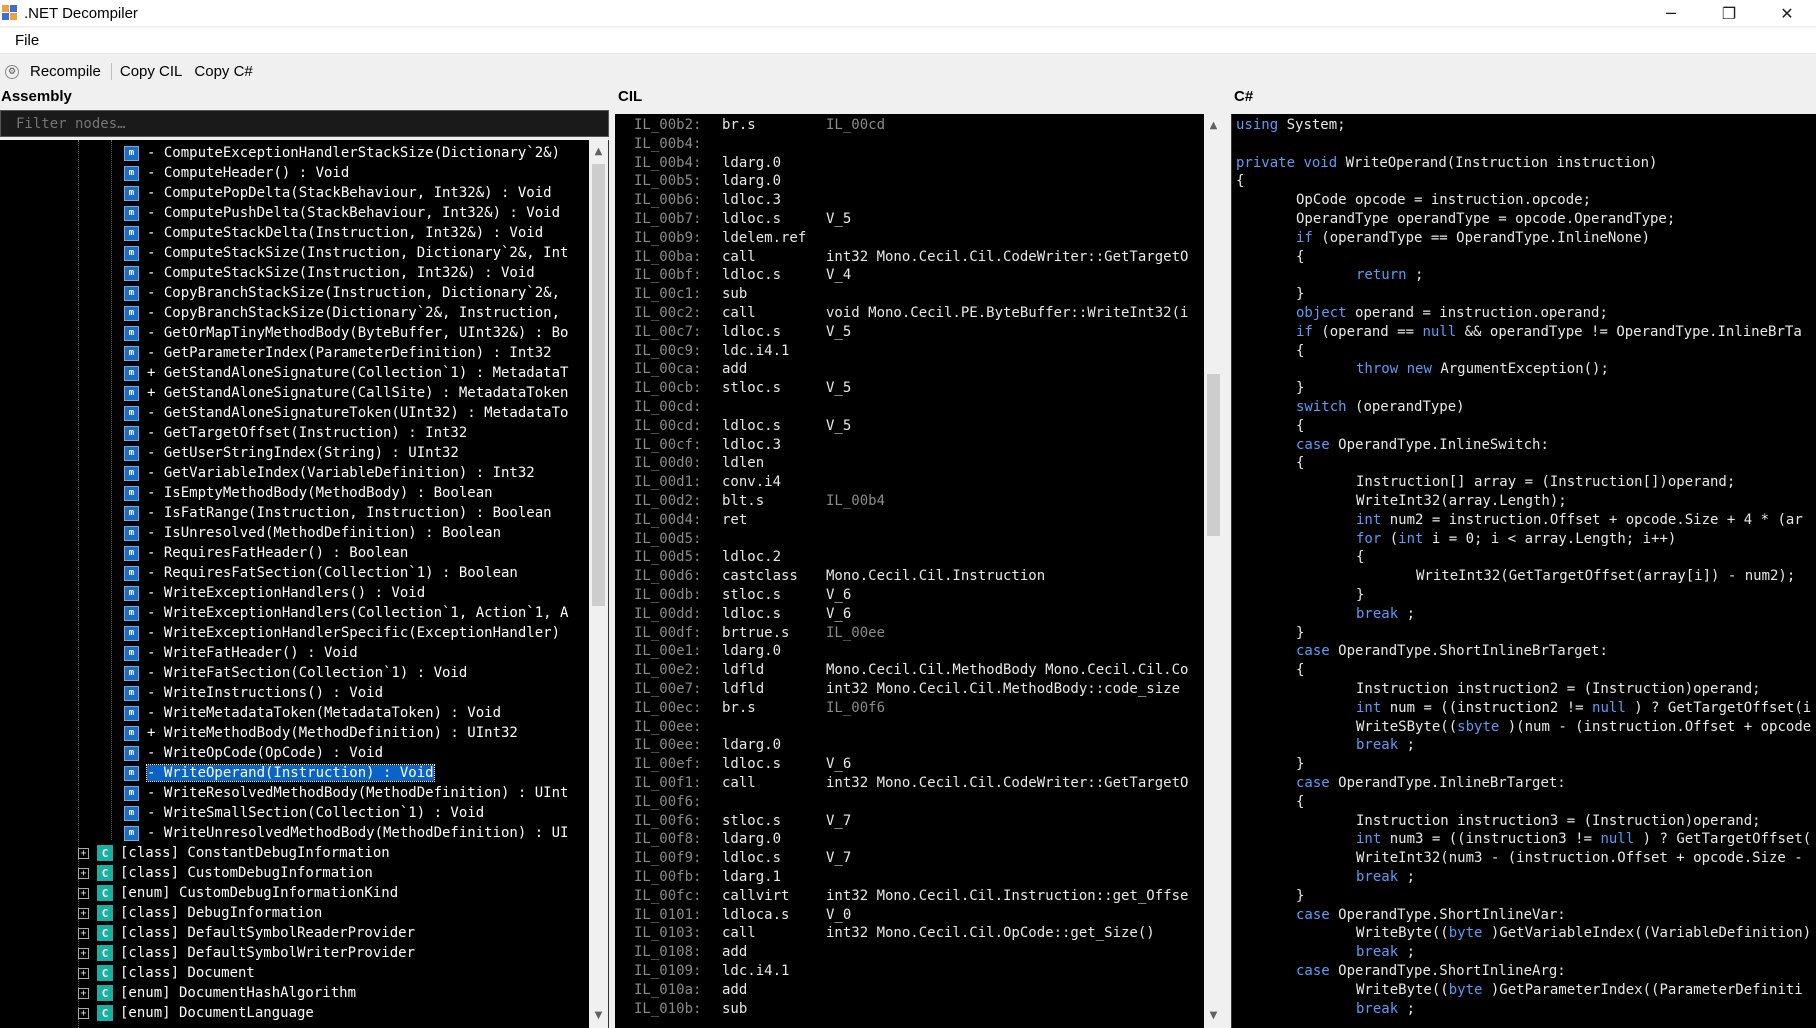 Image resolution: width=1816 pixels, height=1028 pixels. I want to click on cil-line: IL_00b5: ldarg.0, so click(730, 182).